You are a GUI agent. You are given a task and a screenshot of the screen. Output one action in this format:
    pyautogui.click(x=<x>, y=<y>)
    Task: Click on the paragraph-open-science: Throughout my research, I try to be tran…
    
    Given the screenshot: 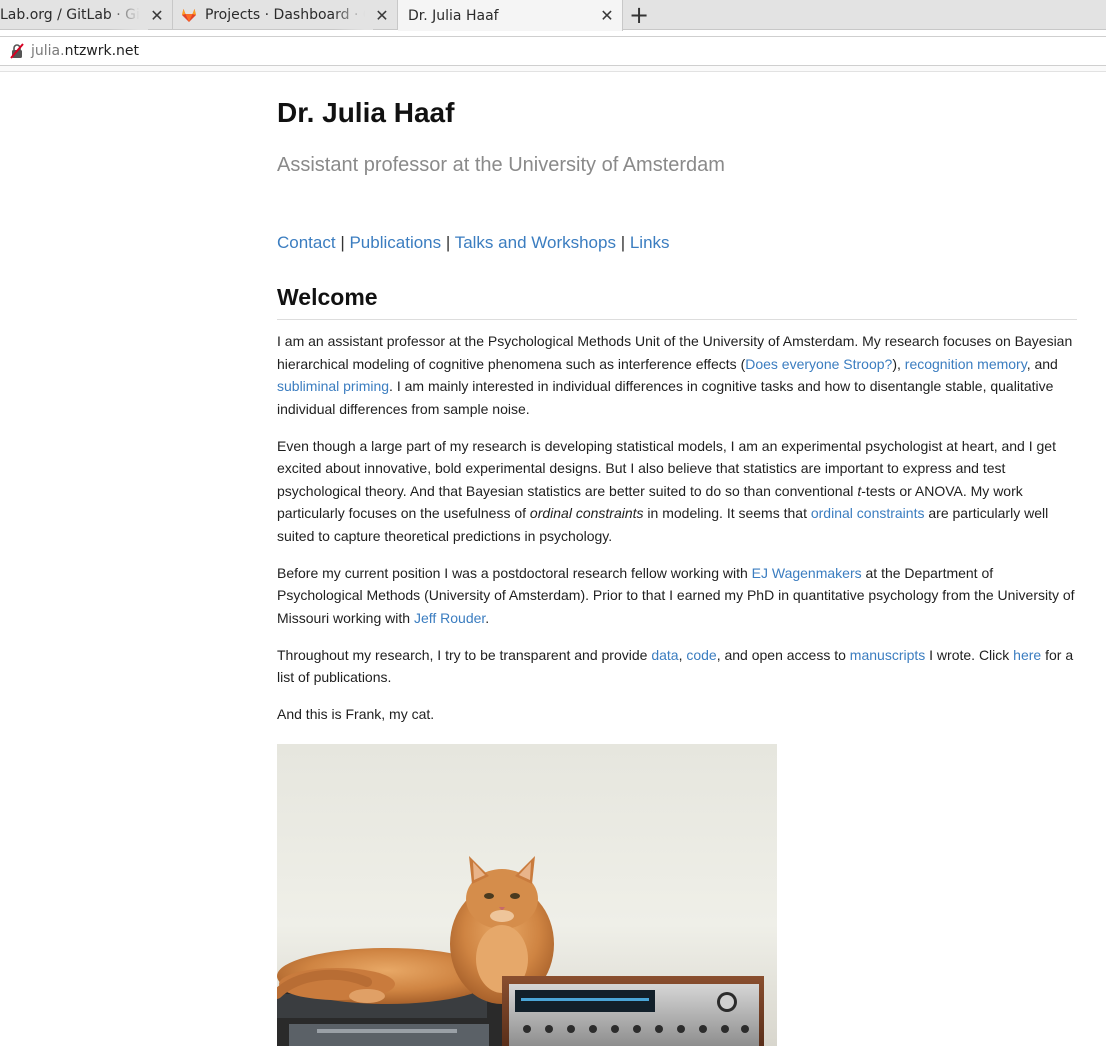 What is the action you would take?
    pyautogui.click(x=677, y=666)
    